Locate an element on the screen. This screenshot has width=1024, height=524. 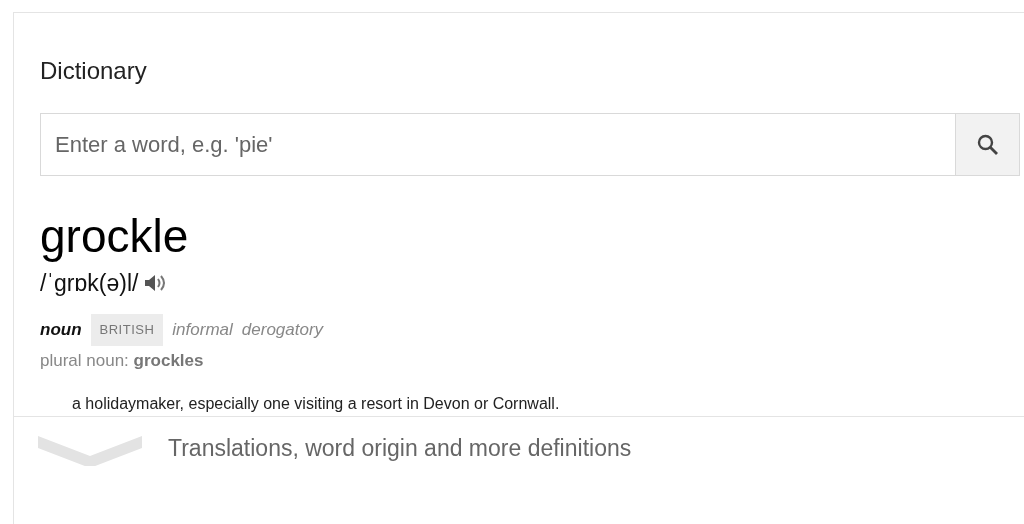
definition: a holidaymaker, especially one visiting a resort in Devon or Cornwall. is located at coordinates (316, 404).